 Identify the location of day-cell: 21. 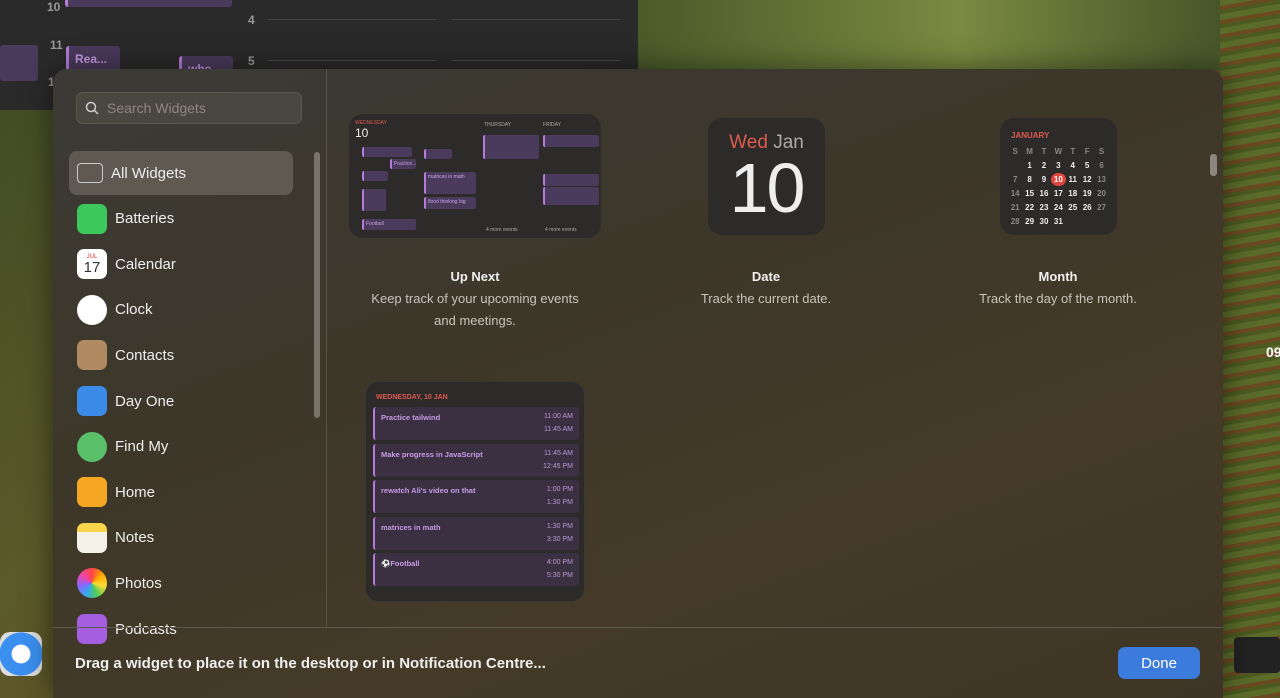
(1015, 207).